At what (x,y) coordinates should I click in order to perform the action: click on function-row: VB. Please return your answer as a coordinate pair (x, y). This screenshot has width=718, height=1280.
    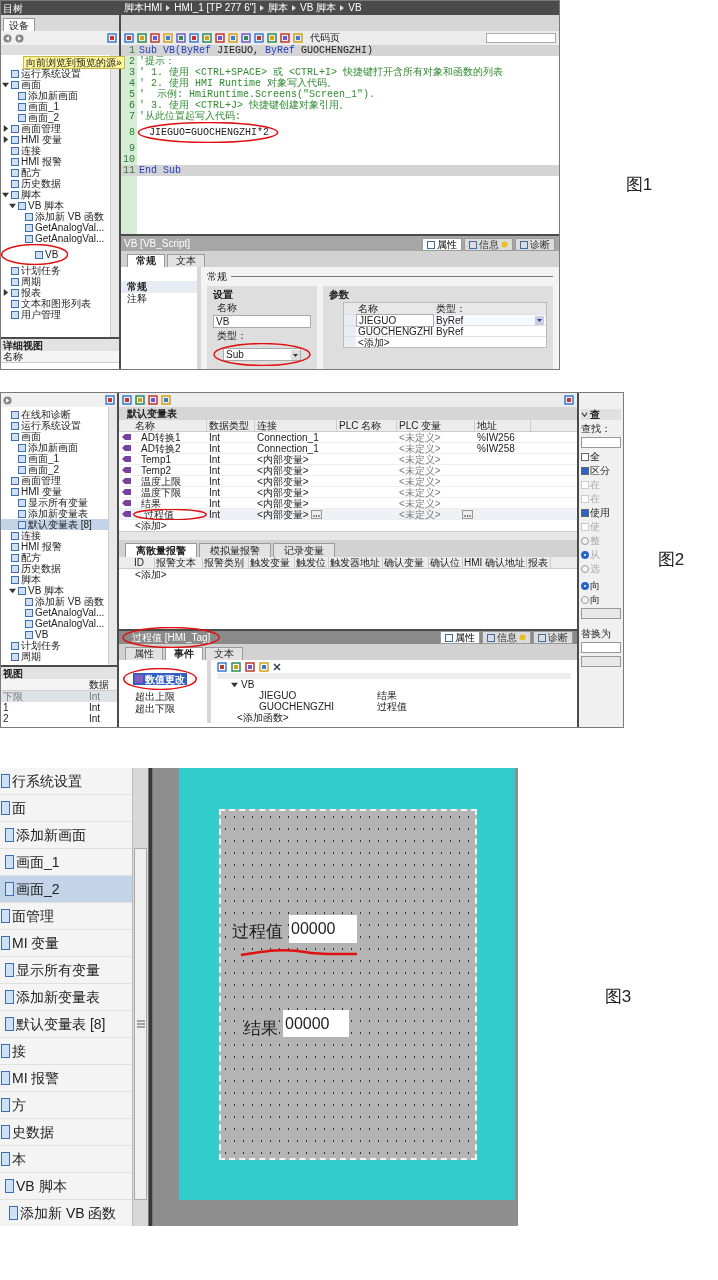
    Looking at the image, I should click on (394, 684).